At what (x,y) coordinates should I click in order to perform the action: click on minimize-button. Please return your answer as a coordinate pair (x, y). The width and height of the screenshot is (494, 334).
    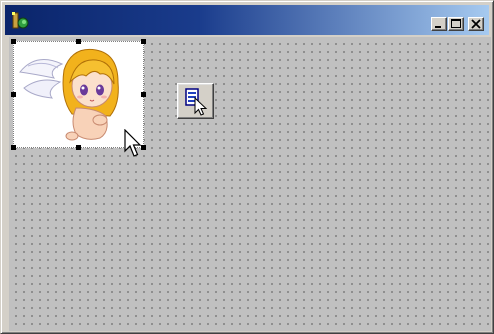
    Looking at the image, I should click on (439, 24).